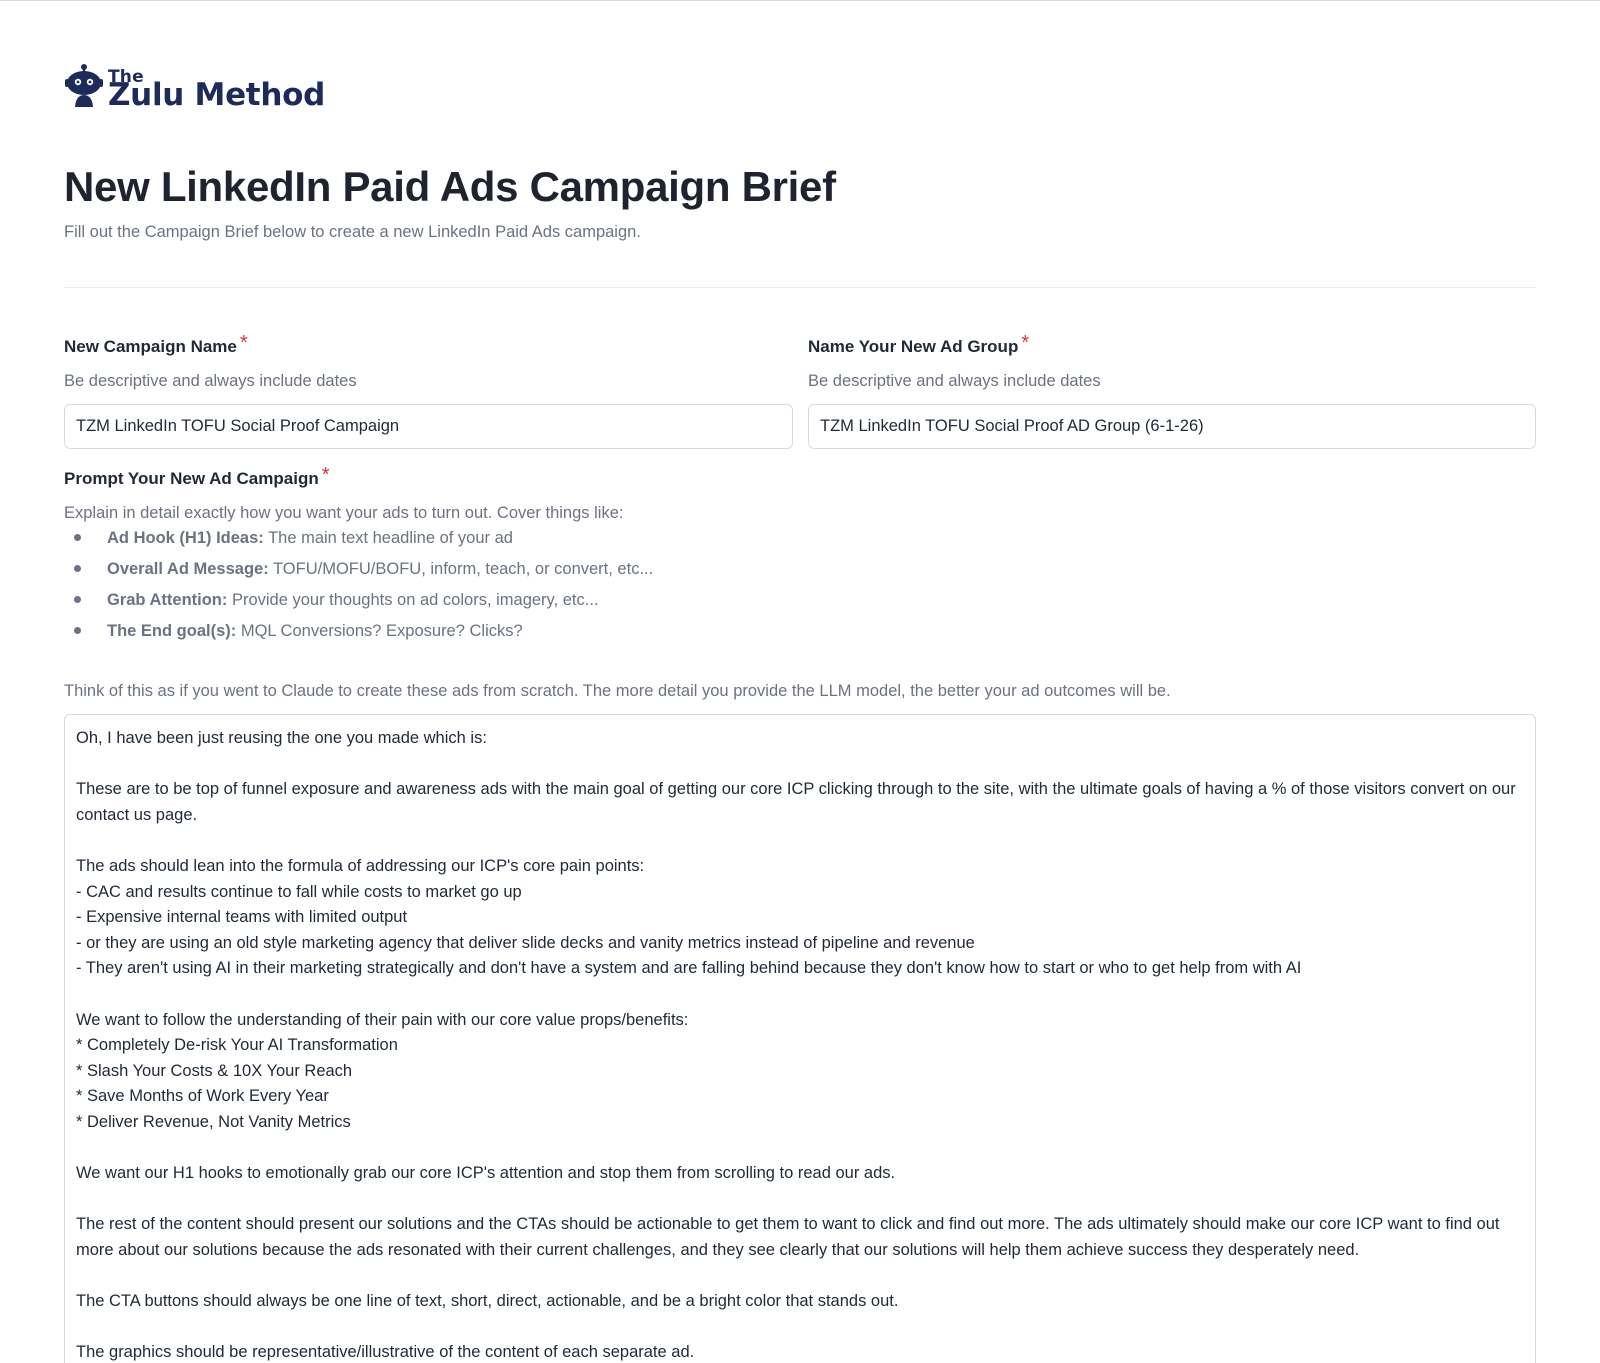 The width and height of the screenshot is (1600, 1363). I want to click on bullet-desc: The main text headline of your ad, so click(388, 538).